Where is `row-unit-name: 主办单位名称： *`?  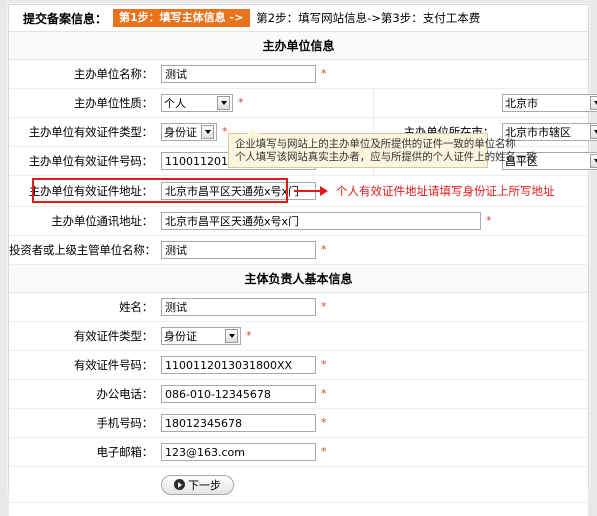
row-unit-name: 主办单位名称： * is located at coordinates (298, 74).